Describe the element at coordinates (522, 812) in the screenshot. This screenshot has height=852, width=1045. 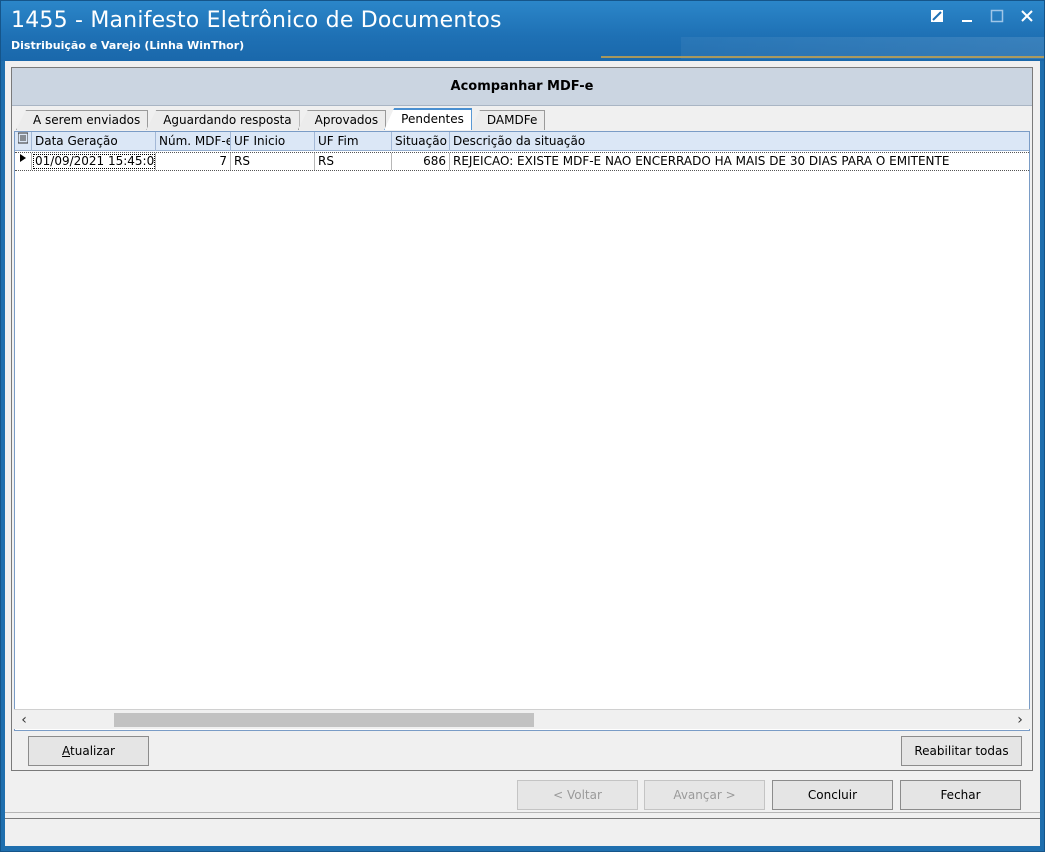
I see `footer-separator` at that location.